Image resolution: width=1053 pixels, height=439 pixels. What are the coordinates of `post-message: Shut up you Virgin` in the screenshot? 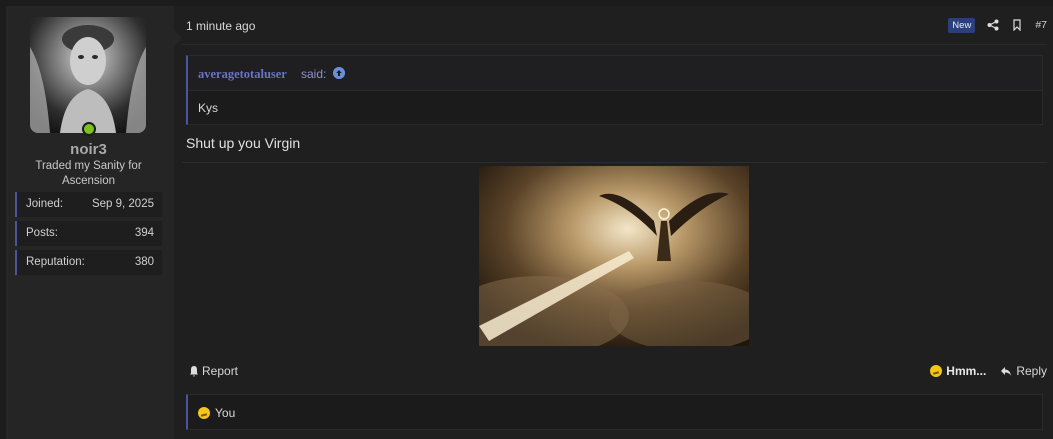 It's located at (243, 143).